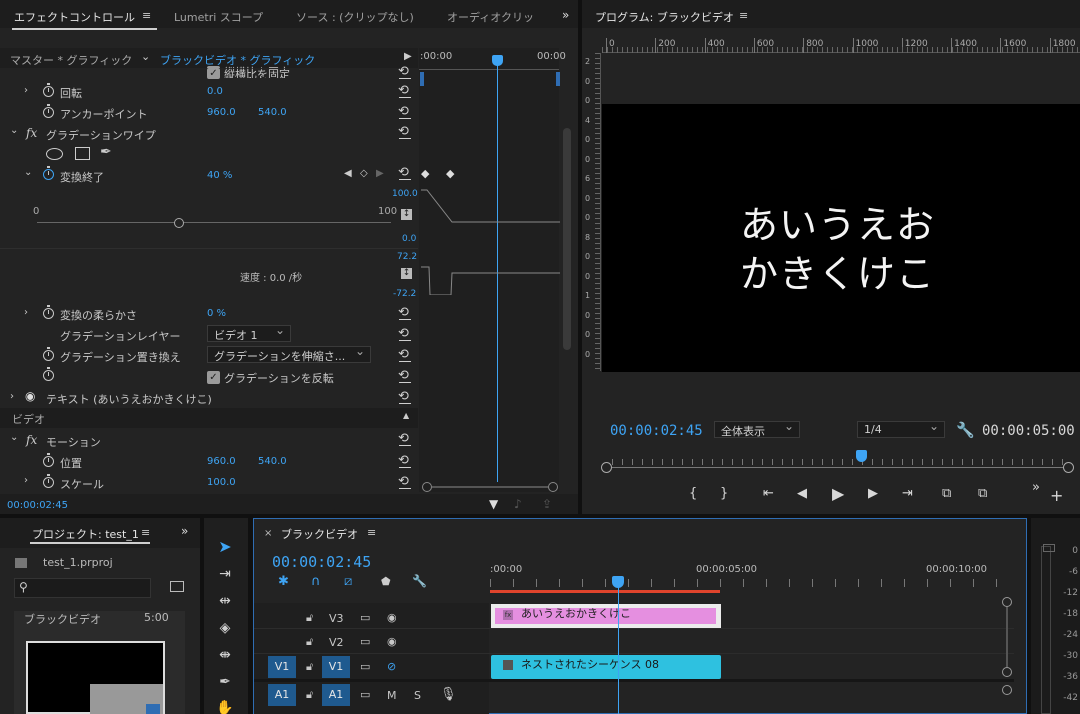 This screenshot has width=1080, height=714. I want to click on v2-eye-icon: ◉, so click(392, 641).